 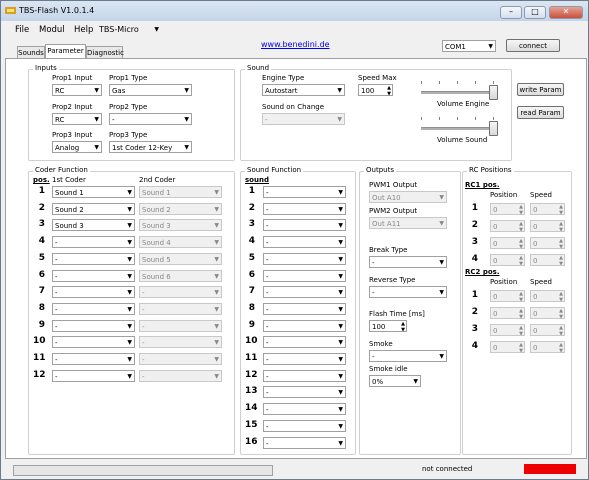 What do you see at coordinates (83, 30) in the screenshot?
I see `menu-help: Help` at bounding box center [83, 30].